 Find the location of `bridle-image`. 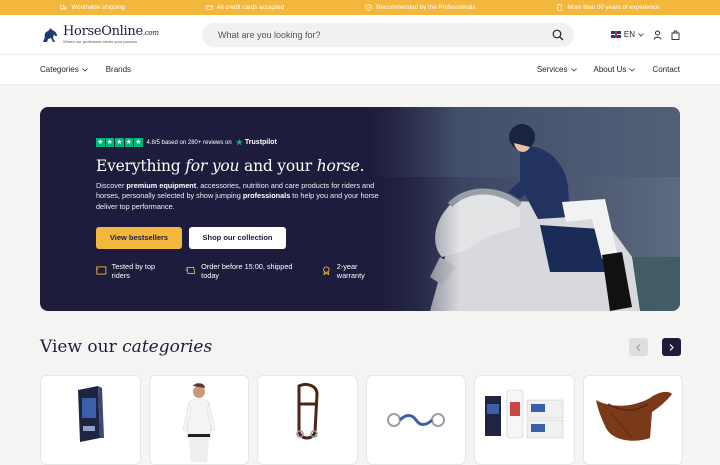

bridle-image is located at coordinates (307, 411).